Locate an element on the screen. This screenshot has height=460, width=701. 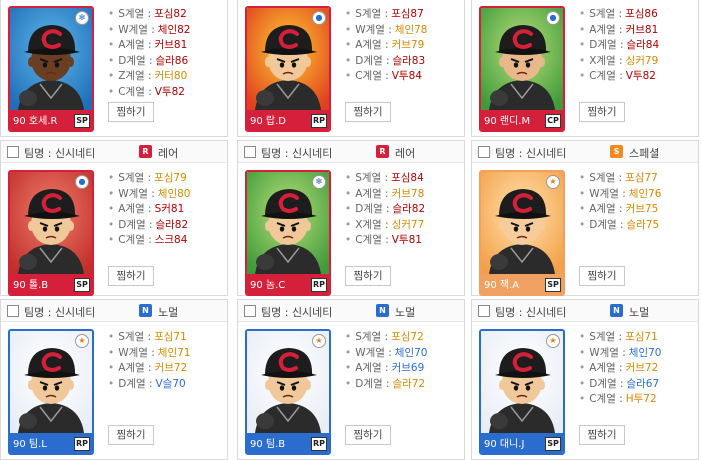
player-name: 90 톨.B is located at coordinates (31, 285).